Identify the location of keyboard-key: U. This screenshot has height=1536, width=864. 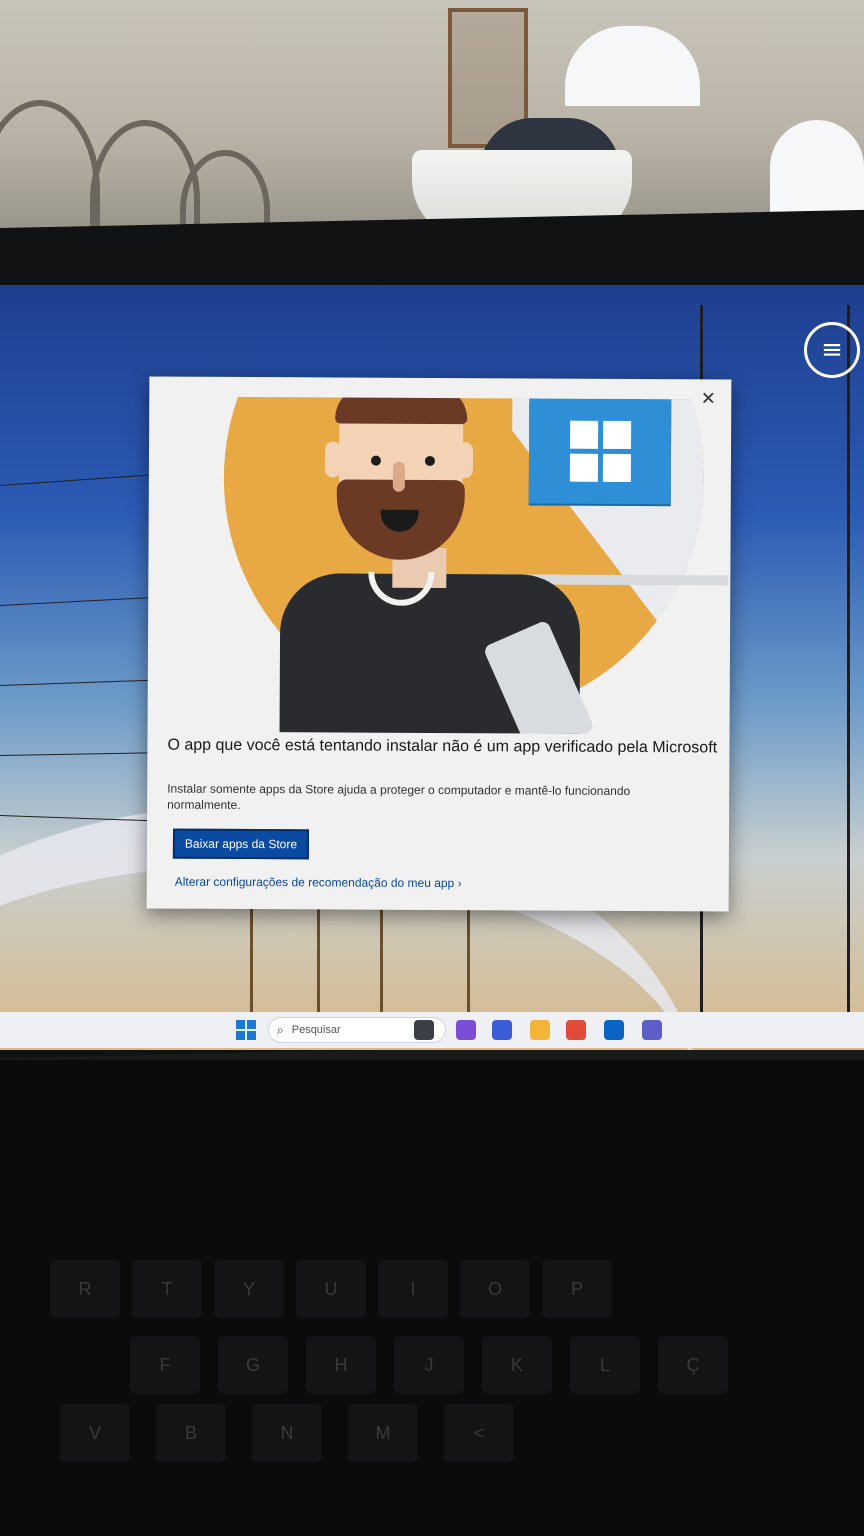
(331, 1289).